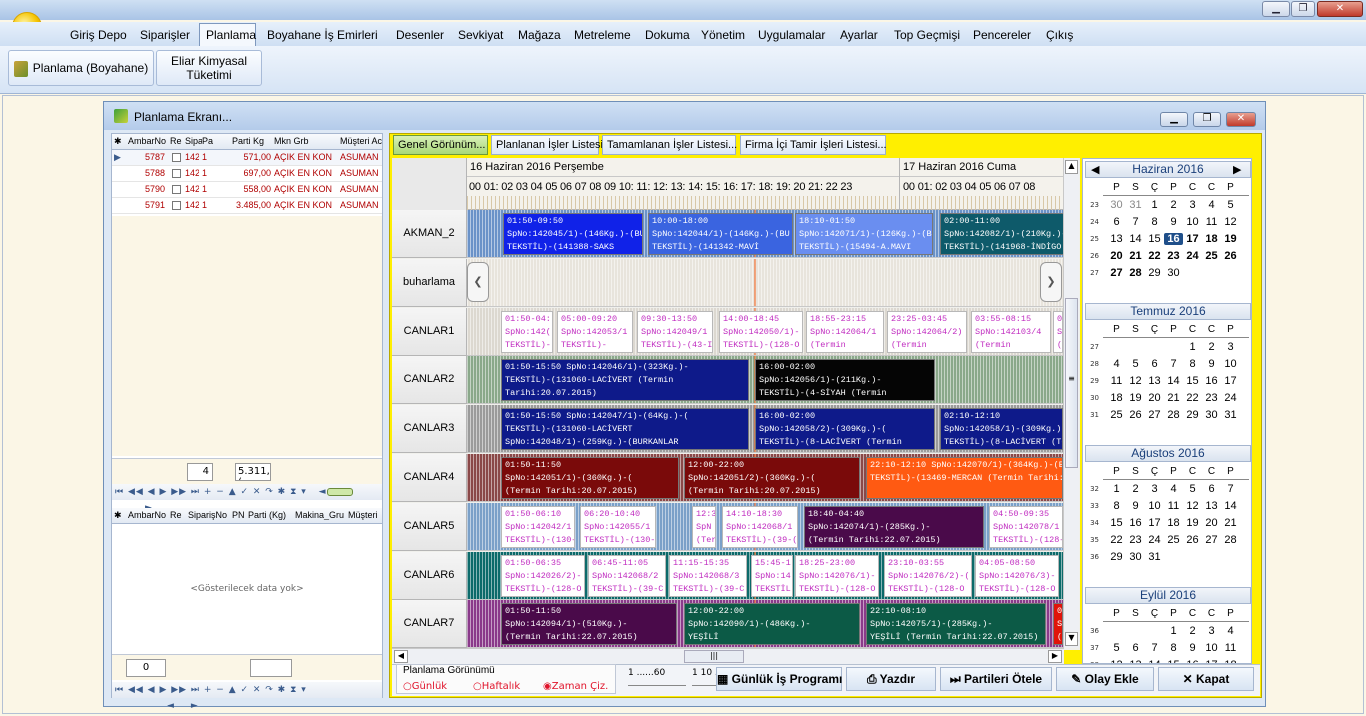 This screenshot has height=716, width=1366. What do you see at coordinates (1071, 403) in the screenshot?
I see `gantt-vertical-scrollbar: ▲ ≡ ▼` at bounding box center [1071, 403].